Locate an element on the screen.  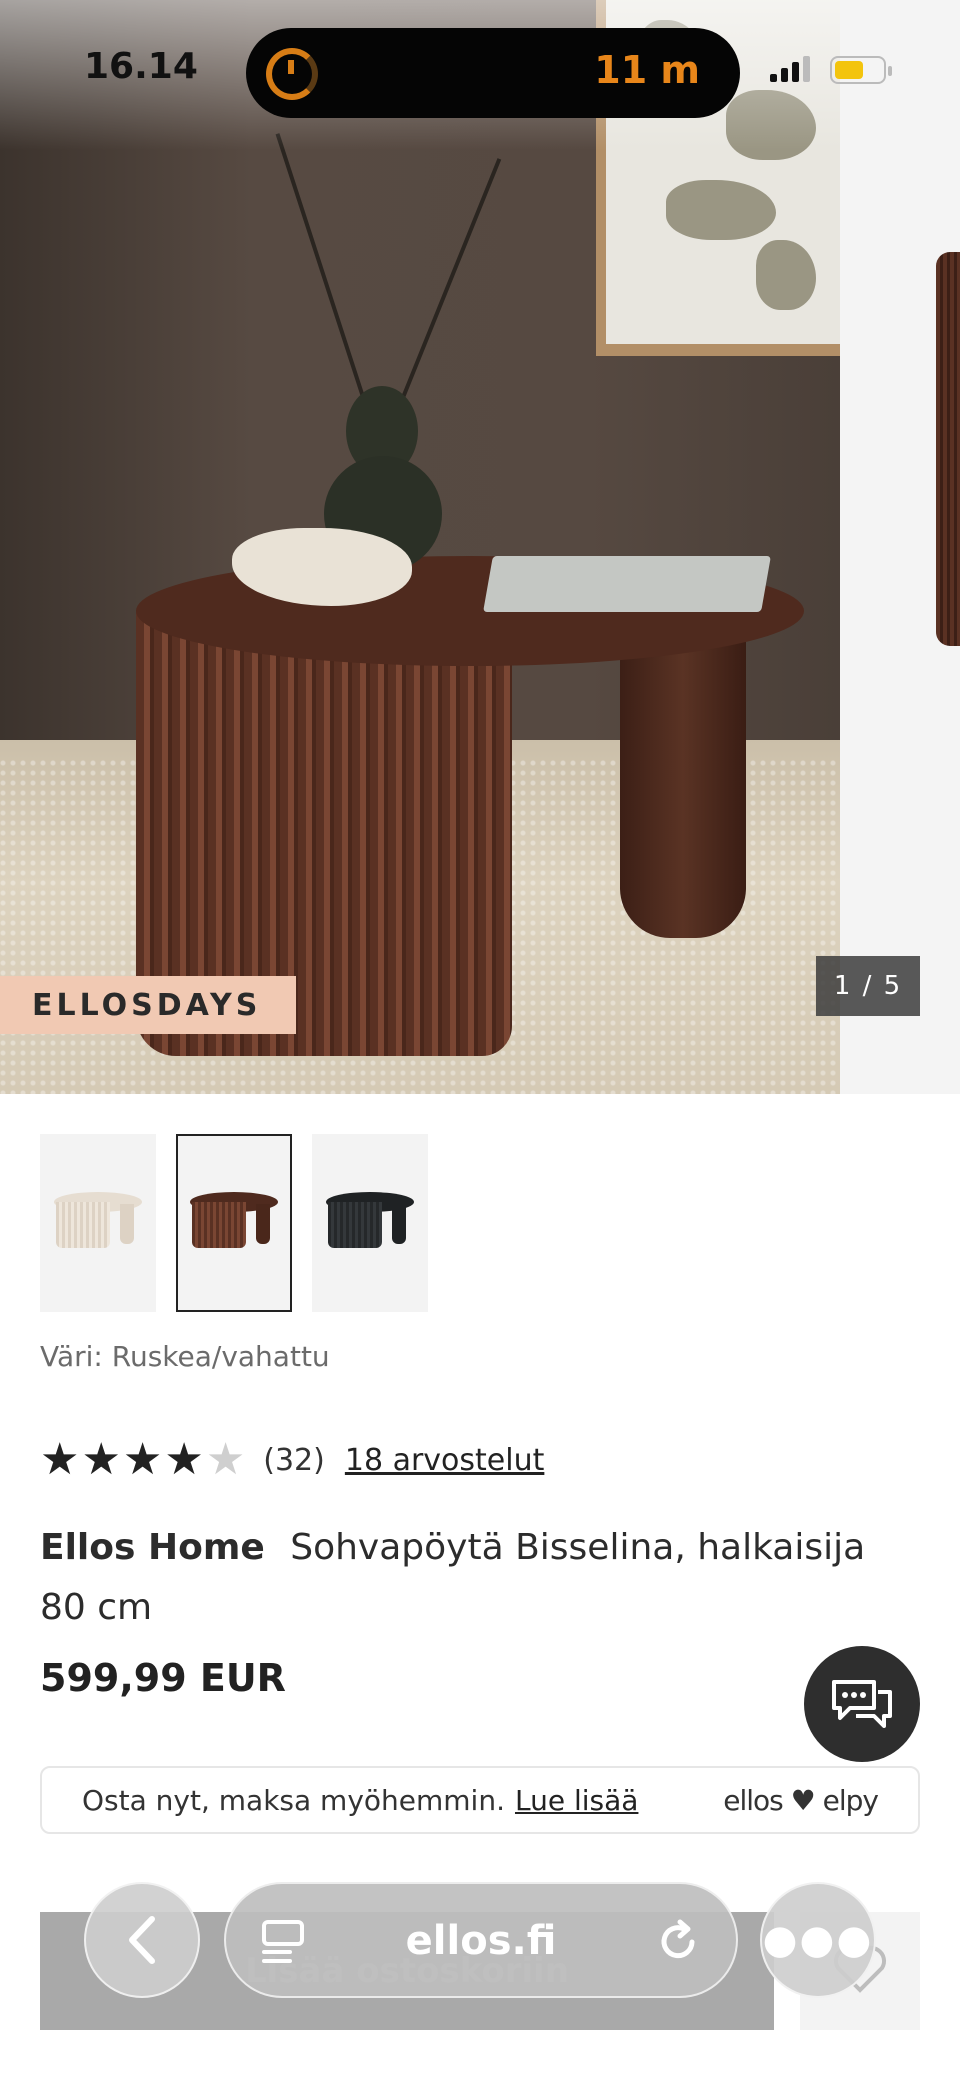
variant-thumb-brown is located at coordinates (234, 1223).